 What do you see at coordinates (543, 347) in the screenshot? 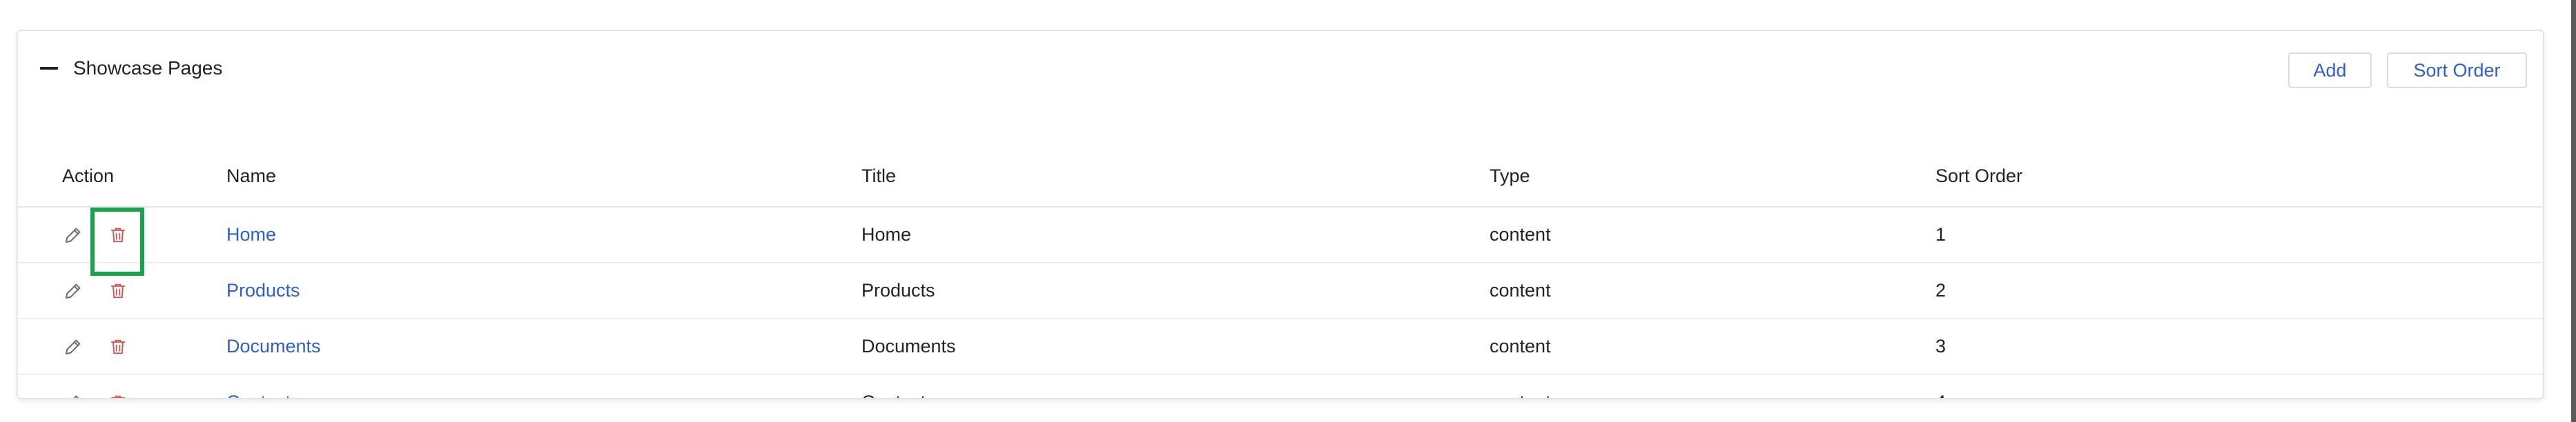
I see `name-cell: Documents` at bounding box center [543, 347].